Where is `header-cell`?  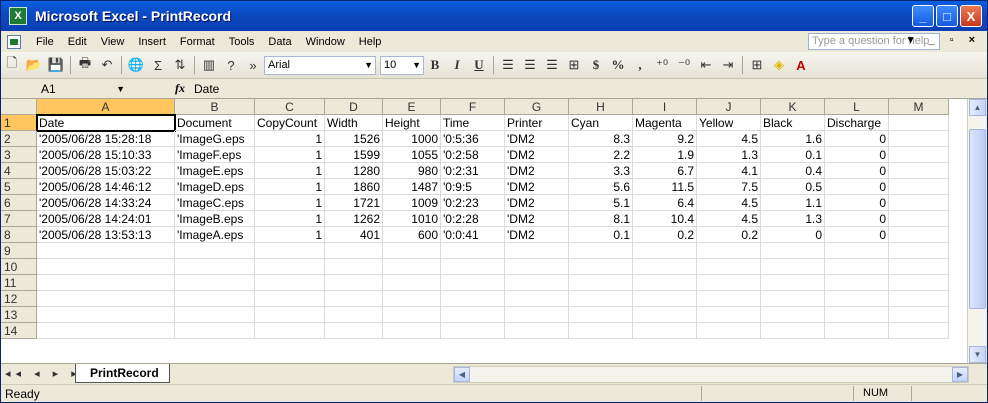
header-cell is located at coordinates (919, 123).